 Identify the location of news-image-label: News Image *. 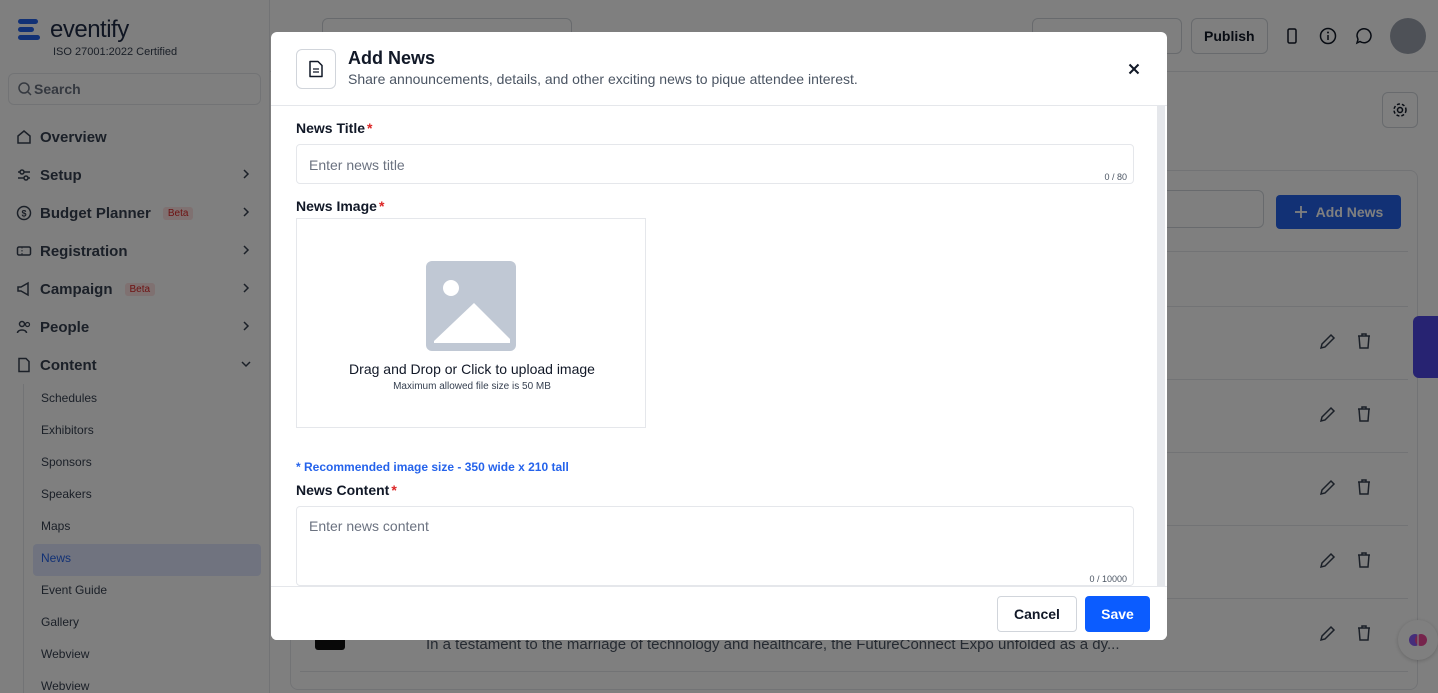
(340, 206).